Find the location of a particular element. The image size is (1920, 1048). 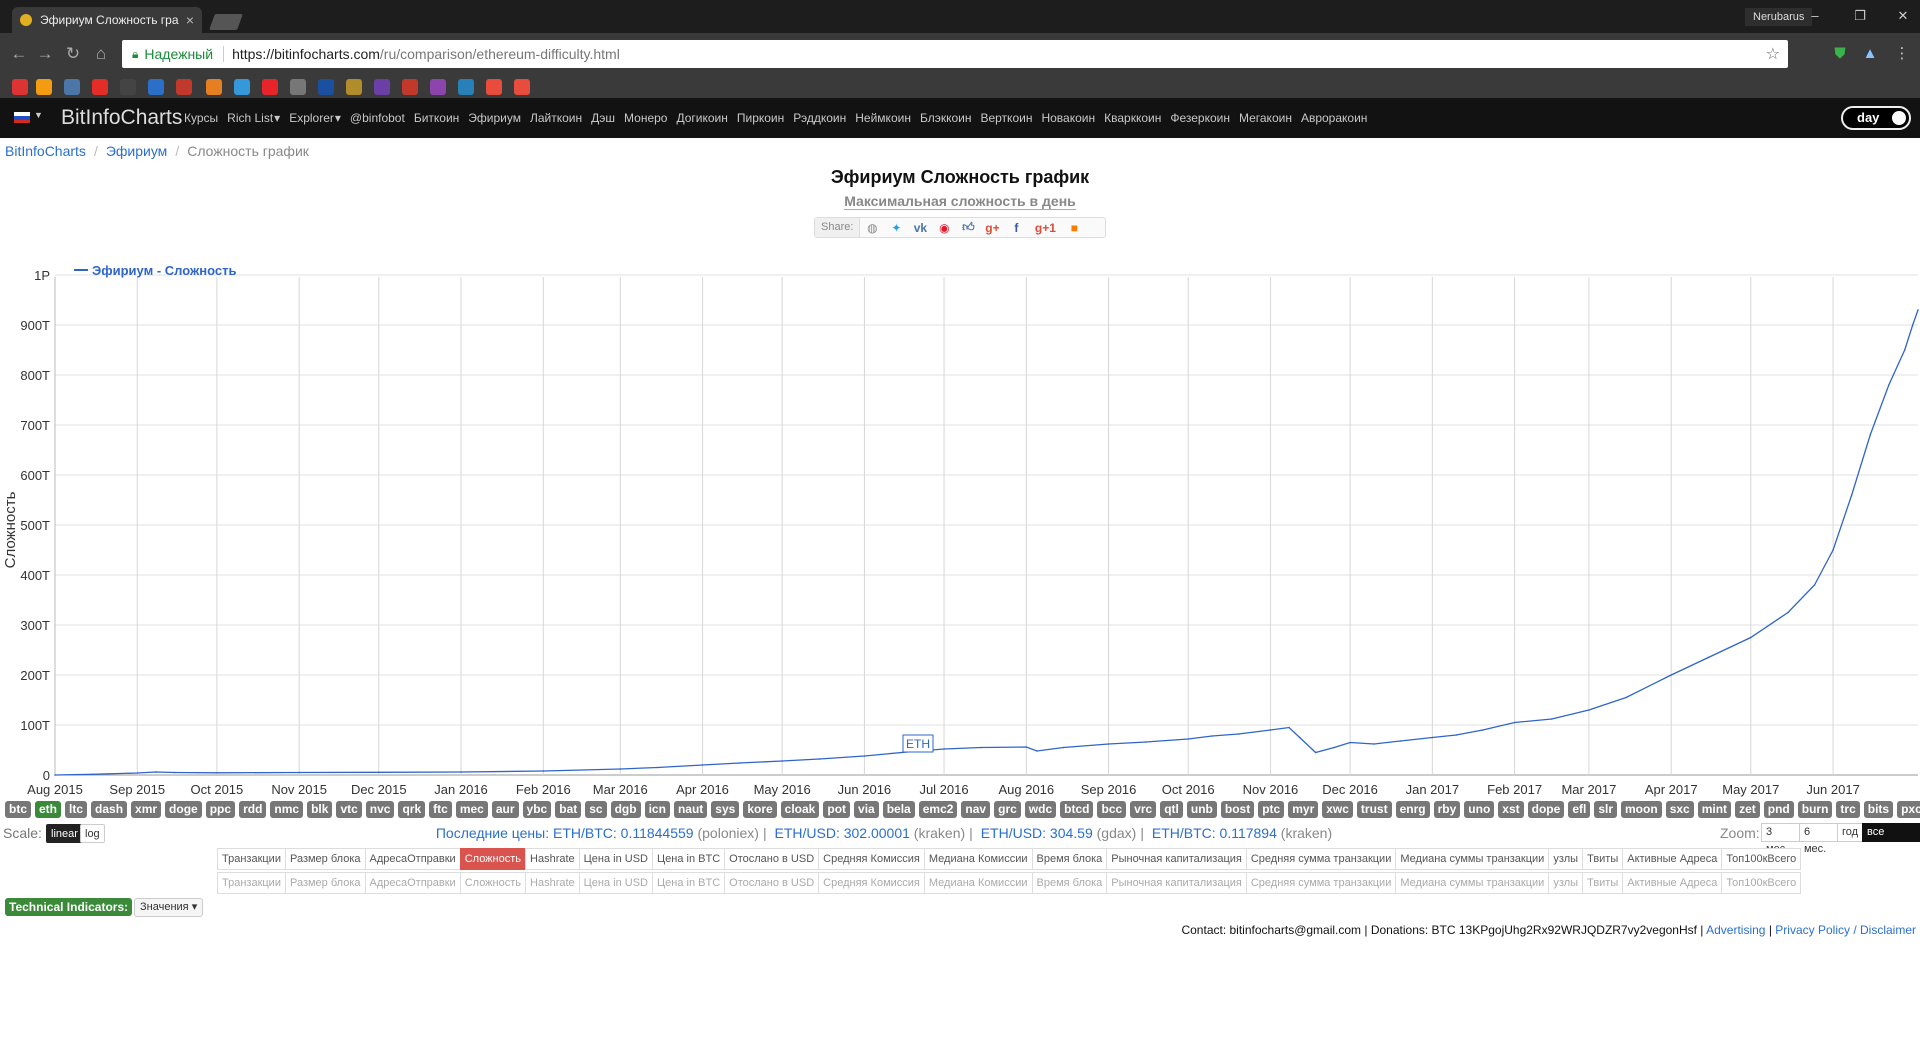

coin-tag: via is located at coordinates (866, 809).